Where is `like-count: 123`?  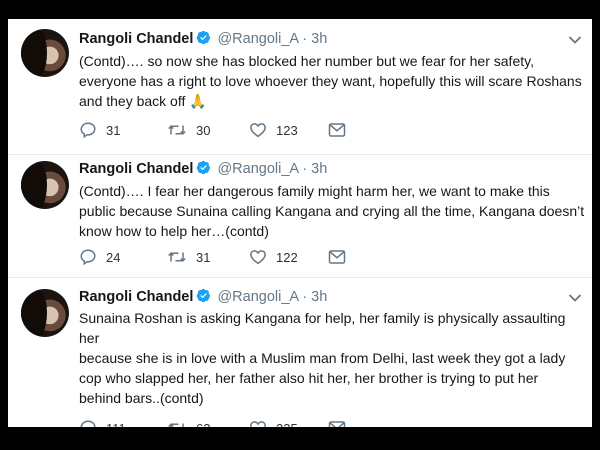 like-count: 123 is located at coordinates (287, 130).